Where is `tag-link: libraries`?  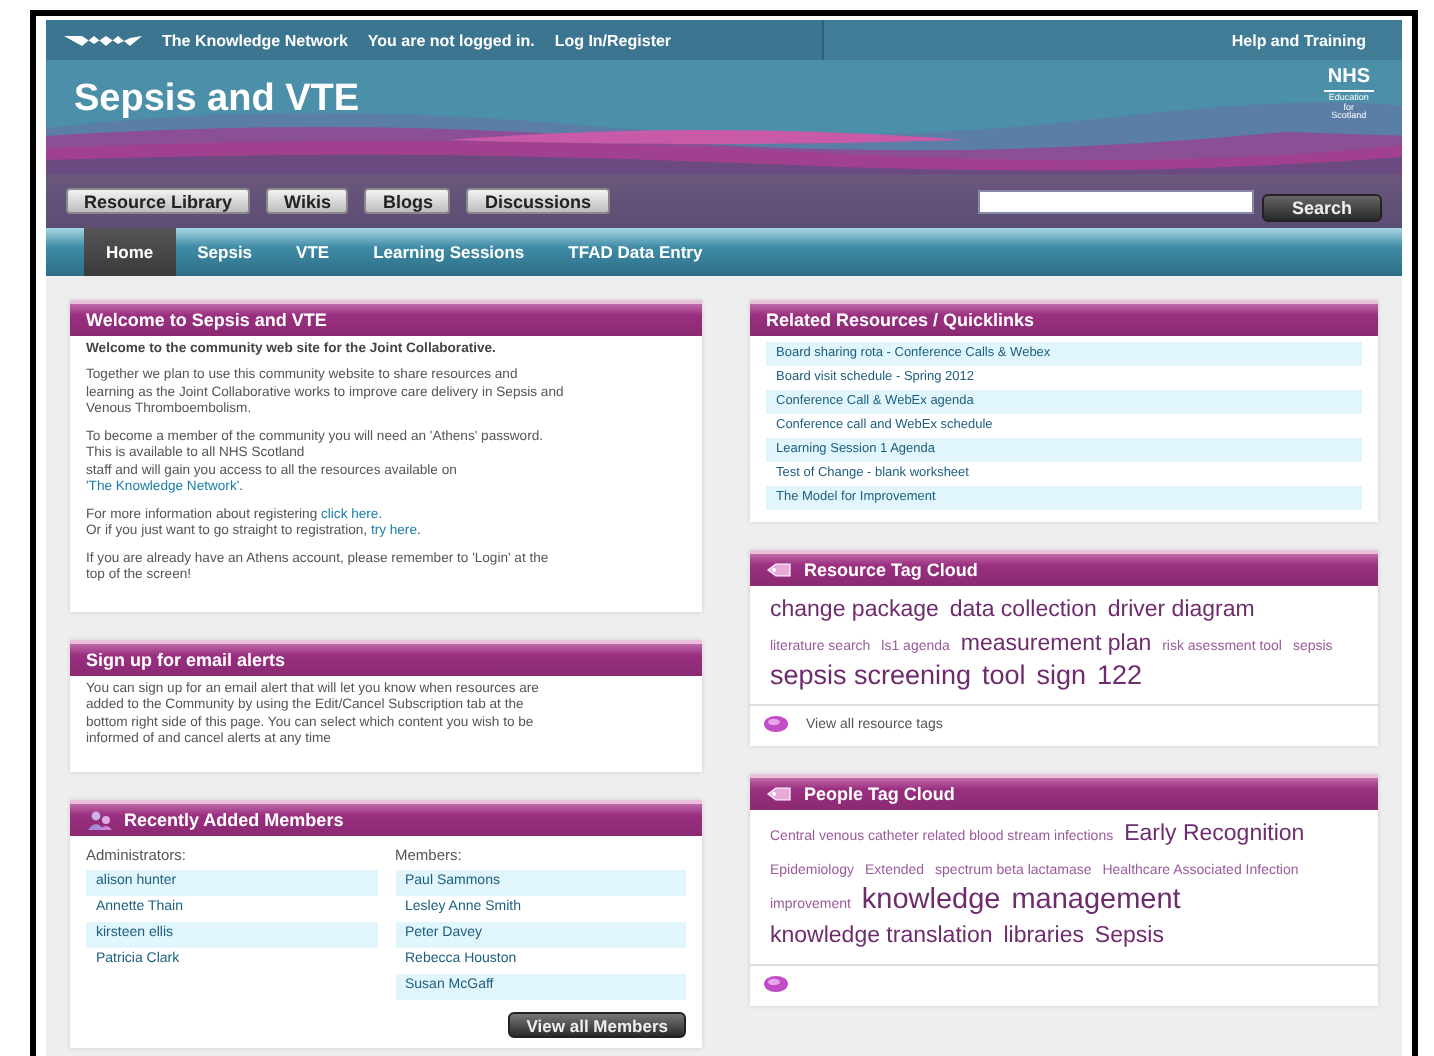 tag-link: libraries is located at coordinates (1043, 935).